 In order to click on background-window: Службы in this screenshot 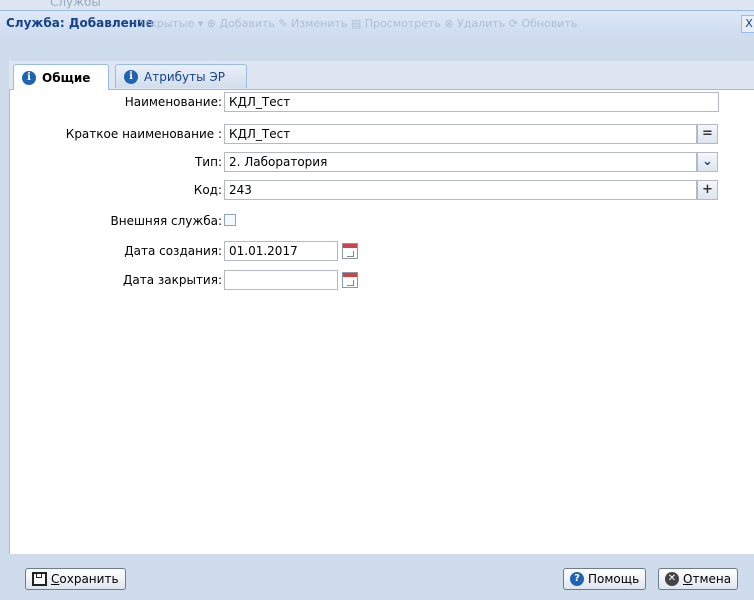, I will do `click(377, 5)`.